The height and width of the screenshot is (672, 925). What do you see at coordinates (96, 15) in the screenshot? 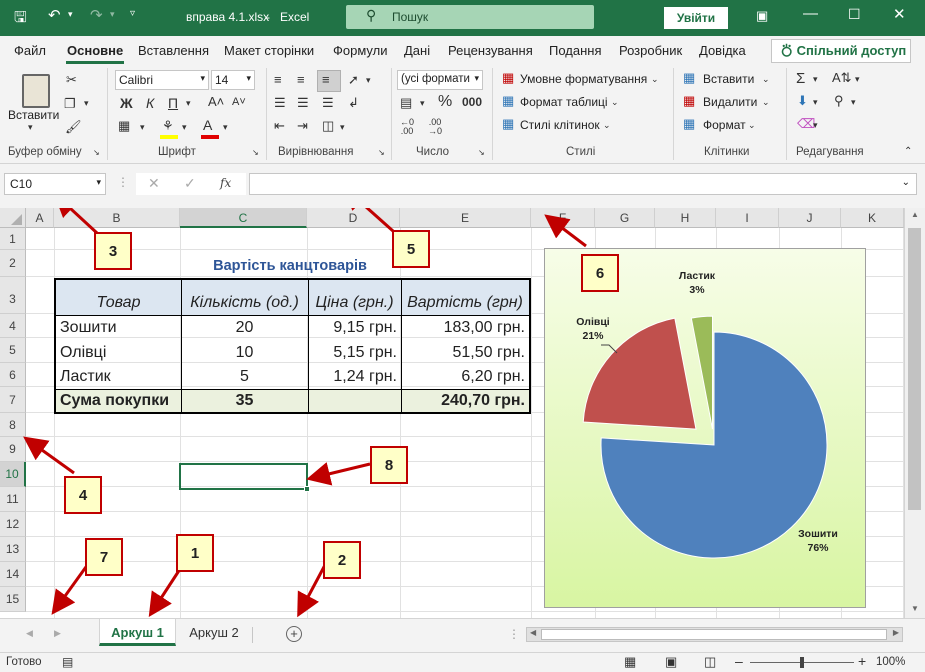
I see `redo-icon: ↷` at bounding box center [96, 15].